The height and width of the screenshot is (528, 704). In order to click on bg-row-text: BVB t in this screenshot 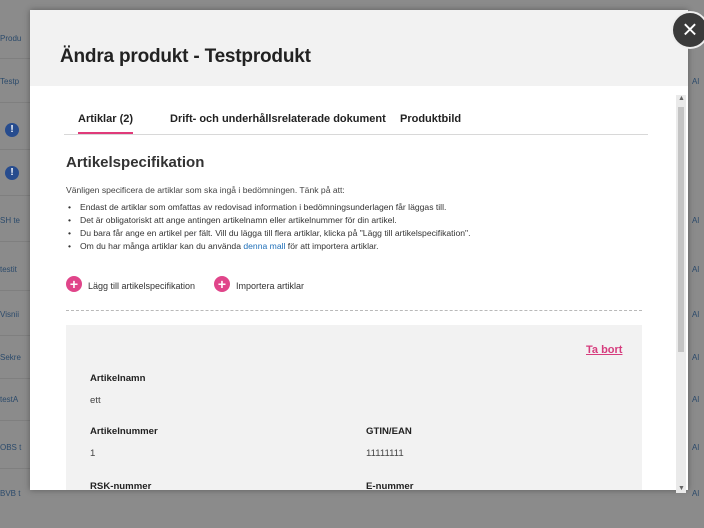, I will do `click(10, 493)`.